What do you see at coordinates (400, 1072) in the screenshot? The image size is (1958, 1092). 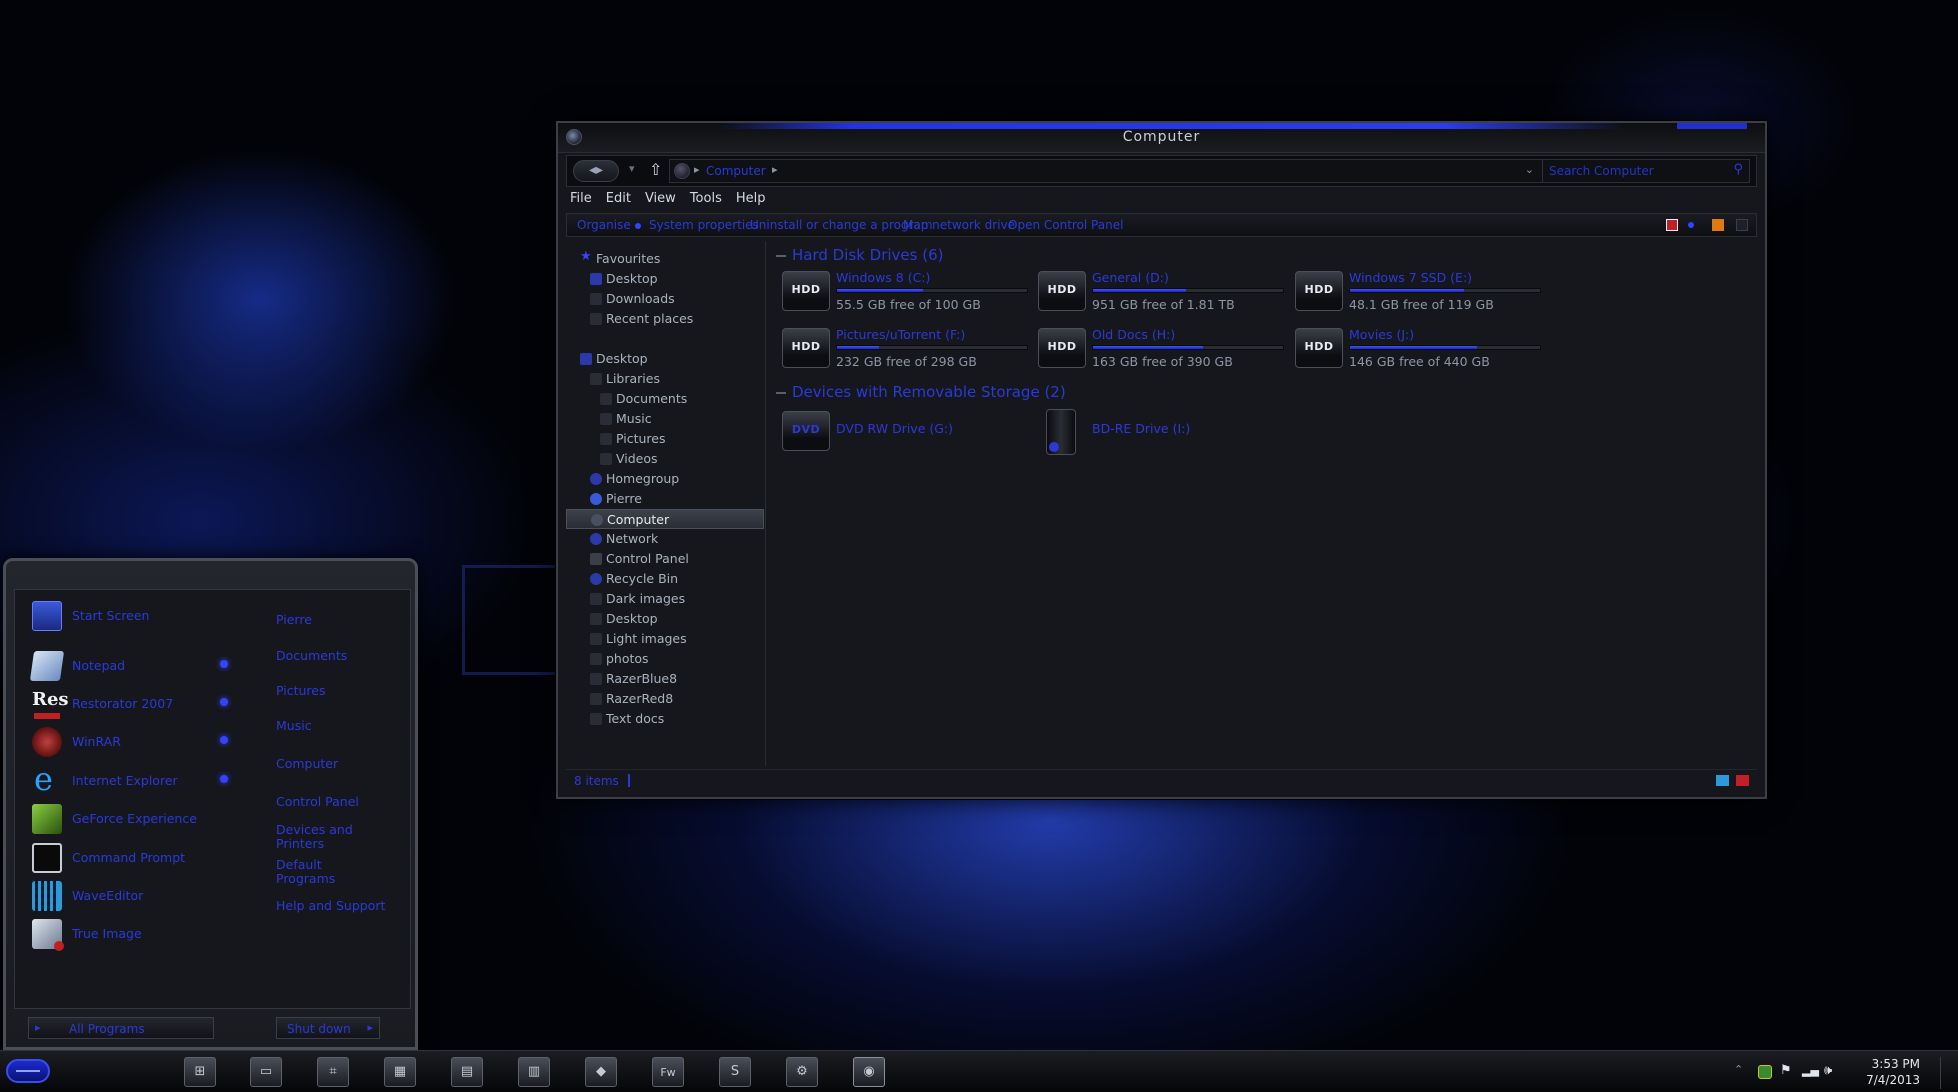 I see `taskbar-app-media: ▦` at bounding box center [400, 1072].